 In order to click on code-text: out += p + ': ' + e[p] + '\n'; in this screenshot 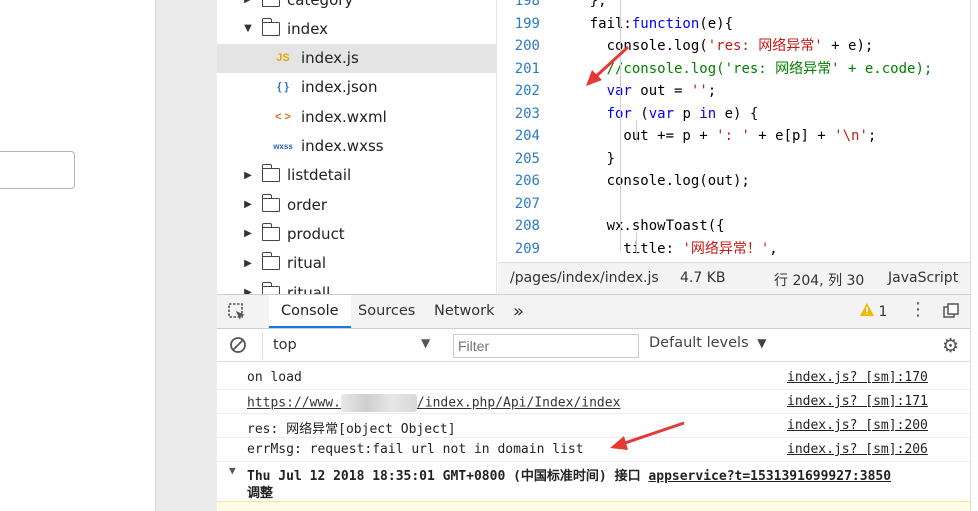, I will do `click(750, 136)`.